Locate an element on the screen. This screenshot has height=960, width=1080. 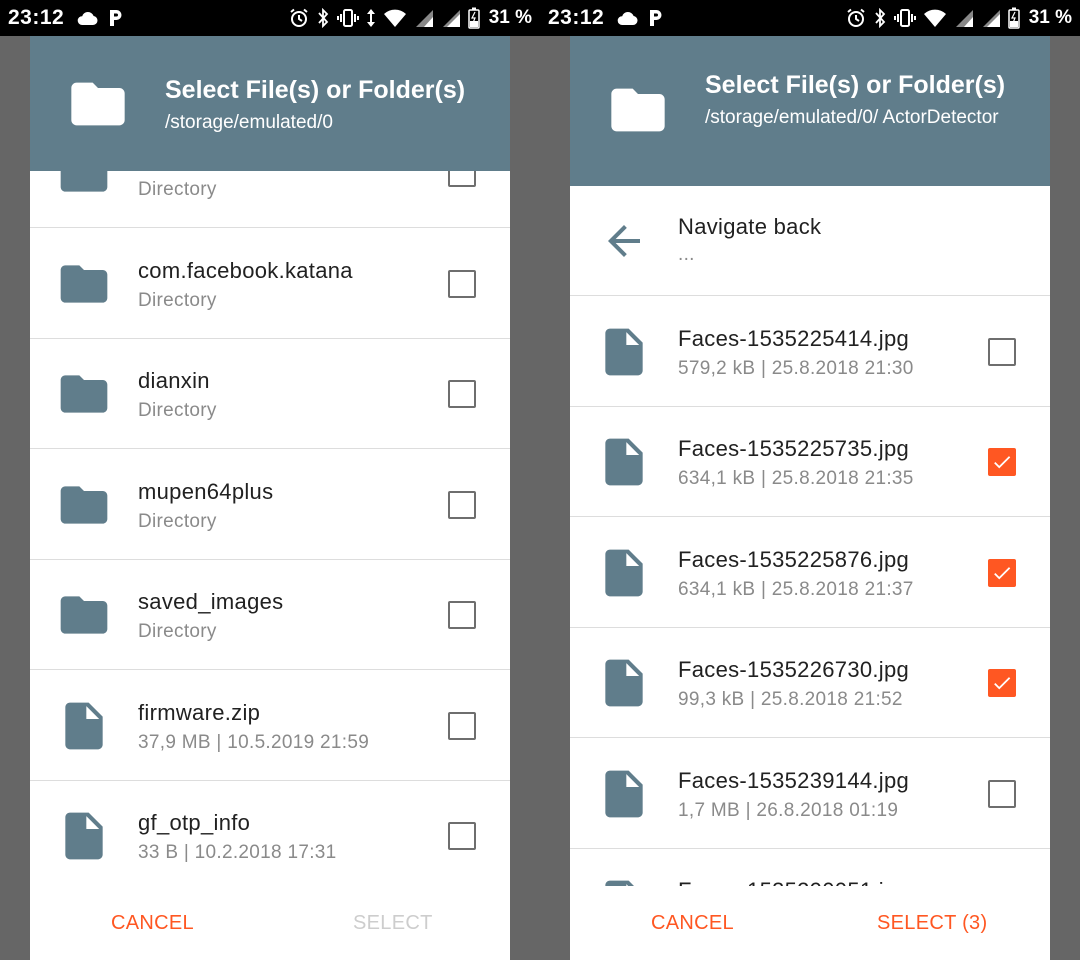
item-meta: 579,2 kB | 25.8.2018 21:30 is located at coordinates (796, 368).